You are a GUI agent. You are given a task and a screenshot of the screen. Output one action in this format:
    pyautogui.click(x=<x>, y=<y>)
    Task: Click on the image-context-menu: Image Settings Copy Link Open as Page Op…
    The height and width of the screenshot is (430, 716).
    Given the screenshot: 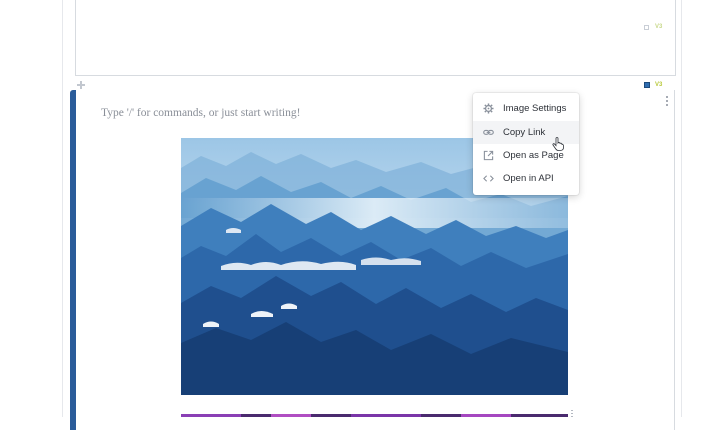 What is the action you would take?
    pyautogui.click(x=526, y=144)
    